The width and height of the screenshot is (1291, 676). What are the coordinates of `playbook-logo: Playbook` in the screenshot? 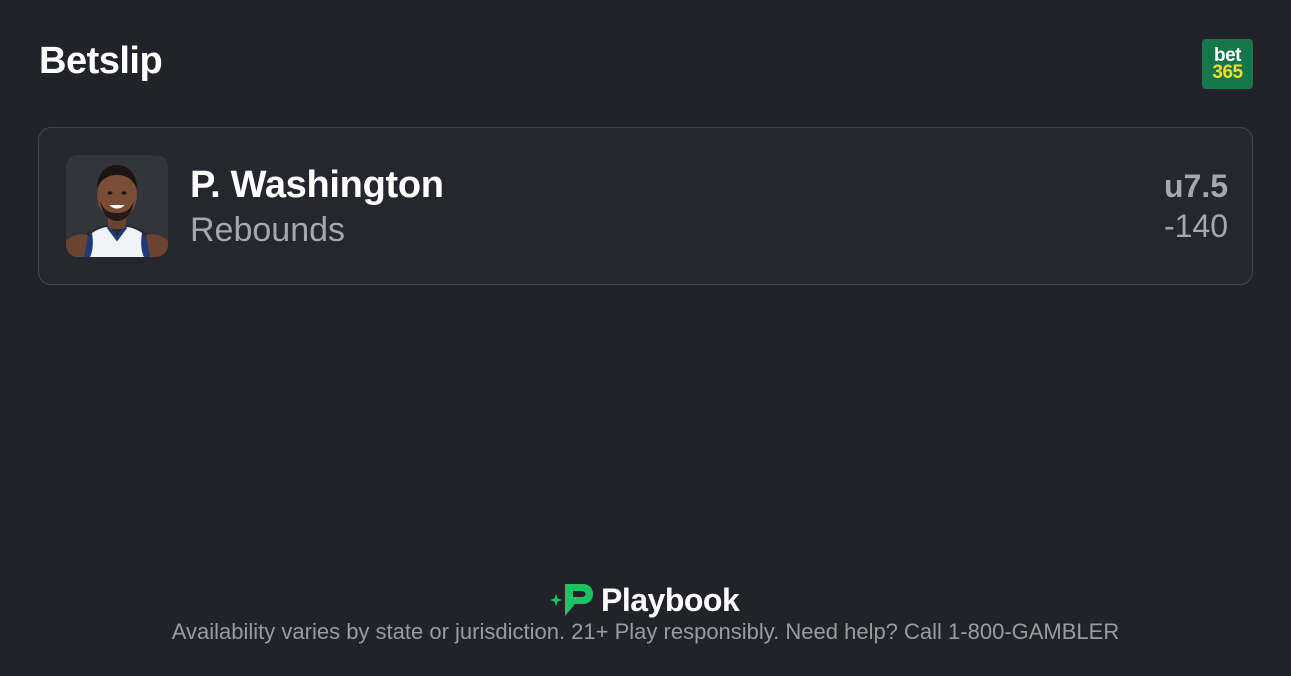 It's located at (644, 599).